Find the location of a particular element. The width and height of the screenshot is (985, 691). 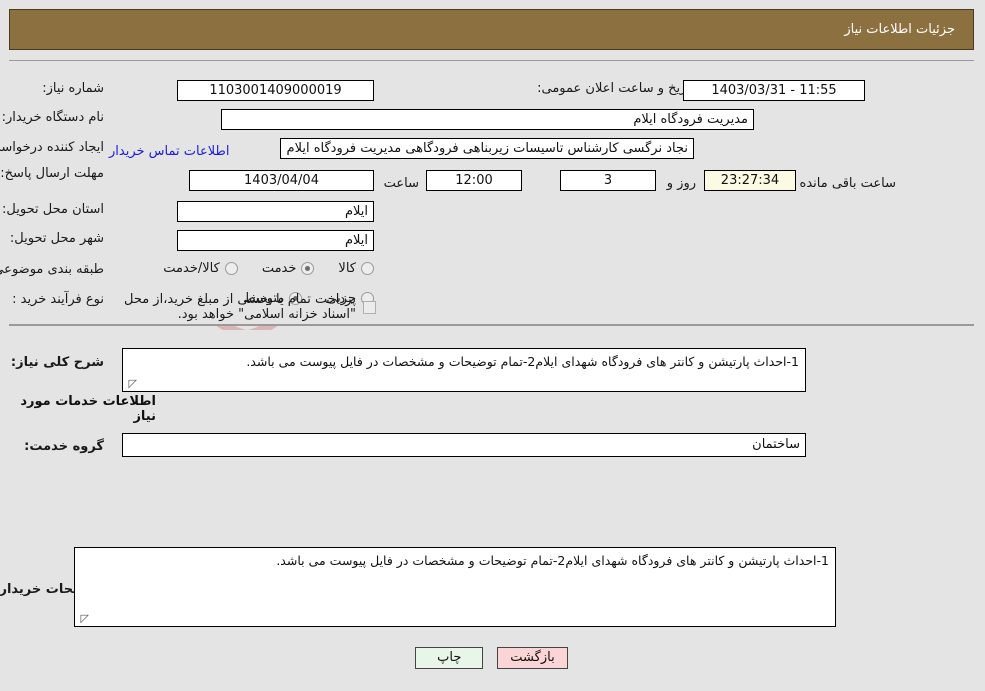

radio-label-kala: کالا is located at coordinates (348, 268).